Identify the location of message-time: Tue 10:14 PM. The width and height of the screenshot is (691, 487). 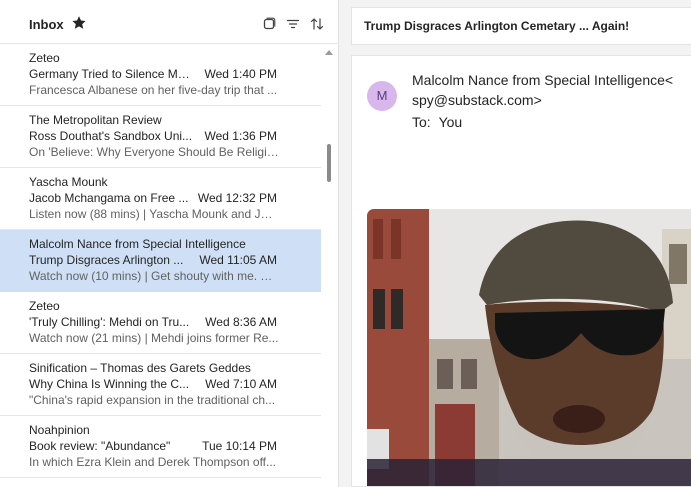
(239, 446).